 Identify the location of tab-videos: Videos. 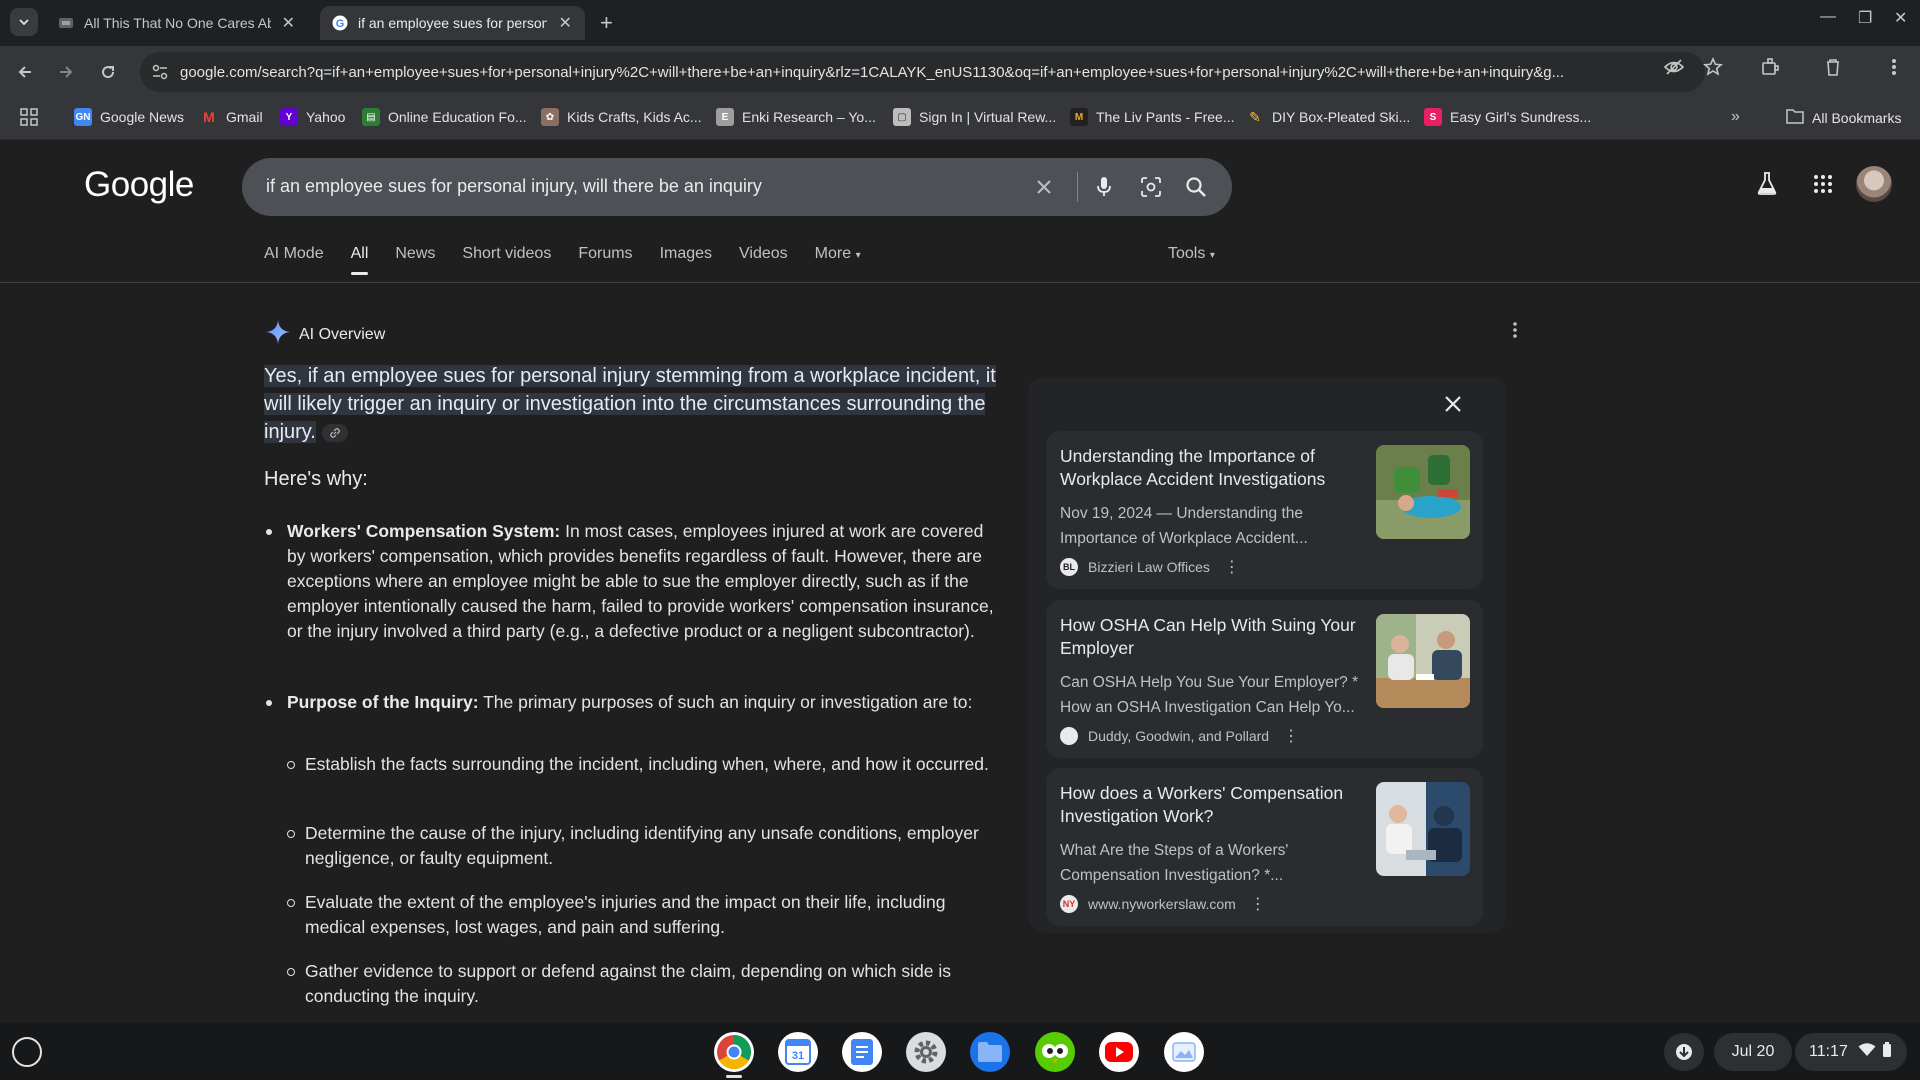
(763, 254).